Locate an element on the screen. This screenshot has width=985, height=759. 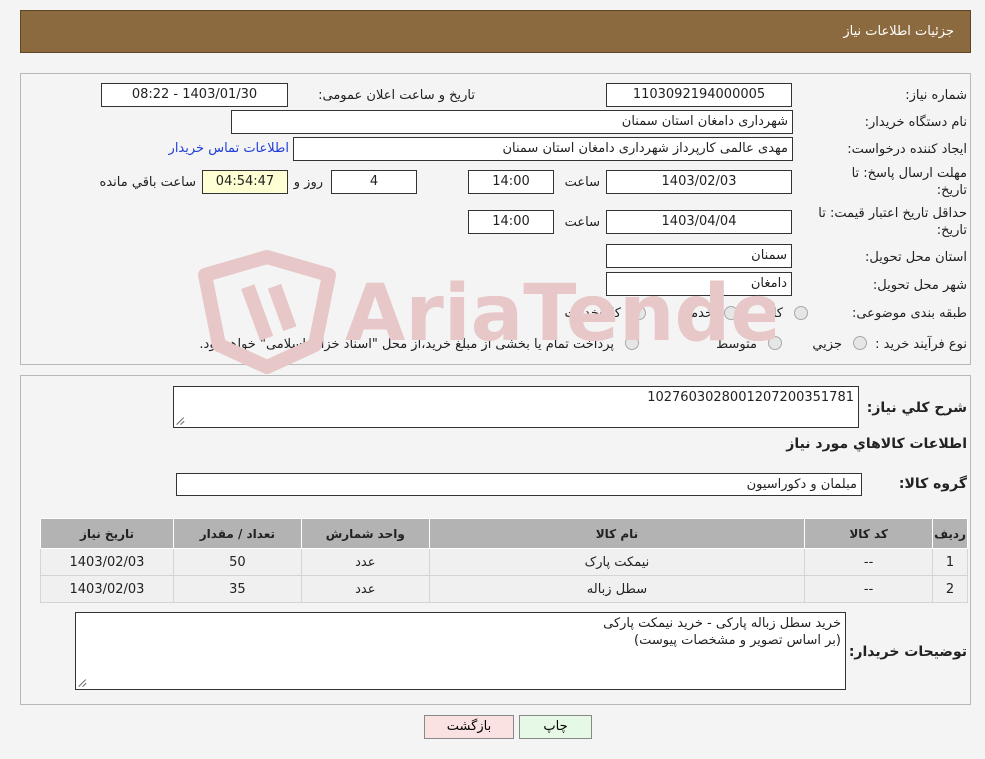
page-title: جزئیات اطلاعات نیاز is located at coordinates (898, 31).